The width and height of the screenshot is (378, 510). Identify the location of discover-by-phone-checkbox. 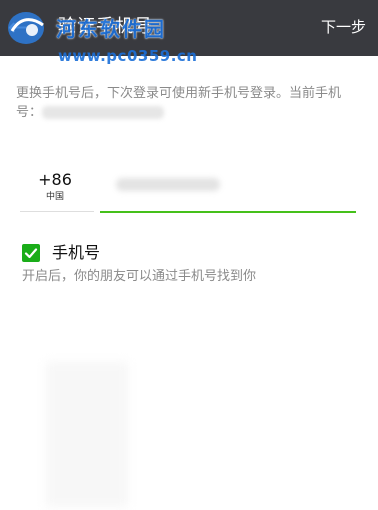
(31, 253).